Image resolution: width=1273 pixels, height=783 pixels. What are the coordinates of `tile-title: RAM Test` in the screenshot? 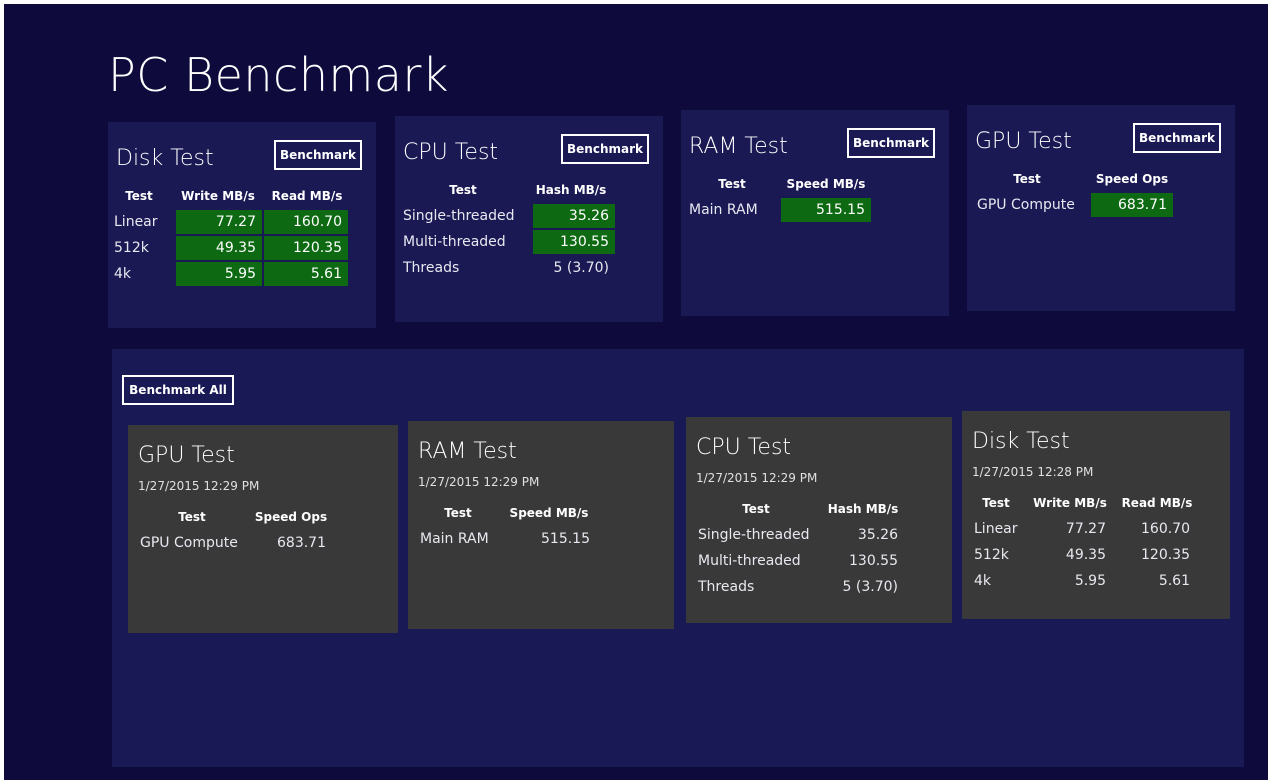 It's located at (738, 146).